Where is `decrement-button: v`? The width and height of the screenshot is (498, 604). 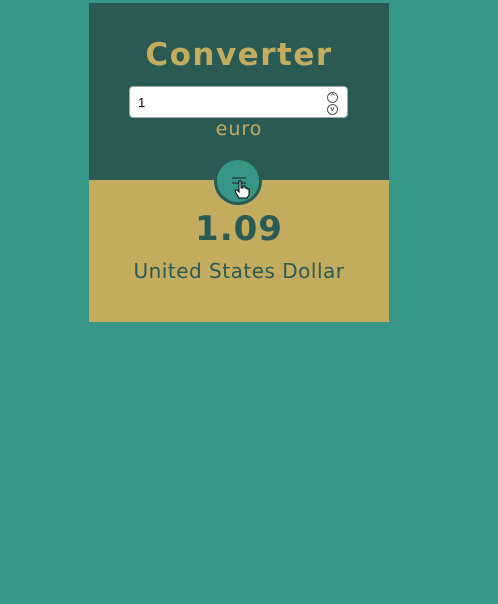 decrement-button: v is located at coordinates (332, 109).